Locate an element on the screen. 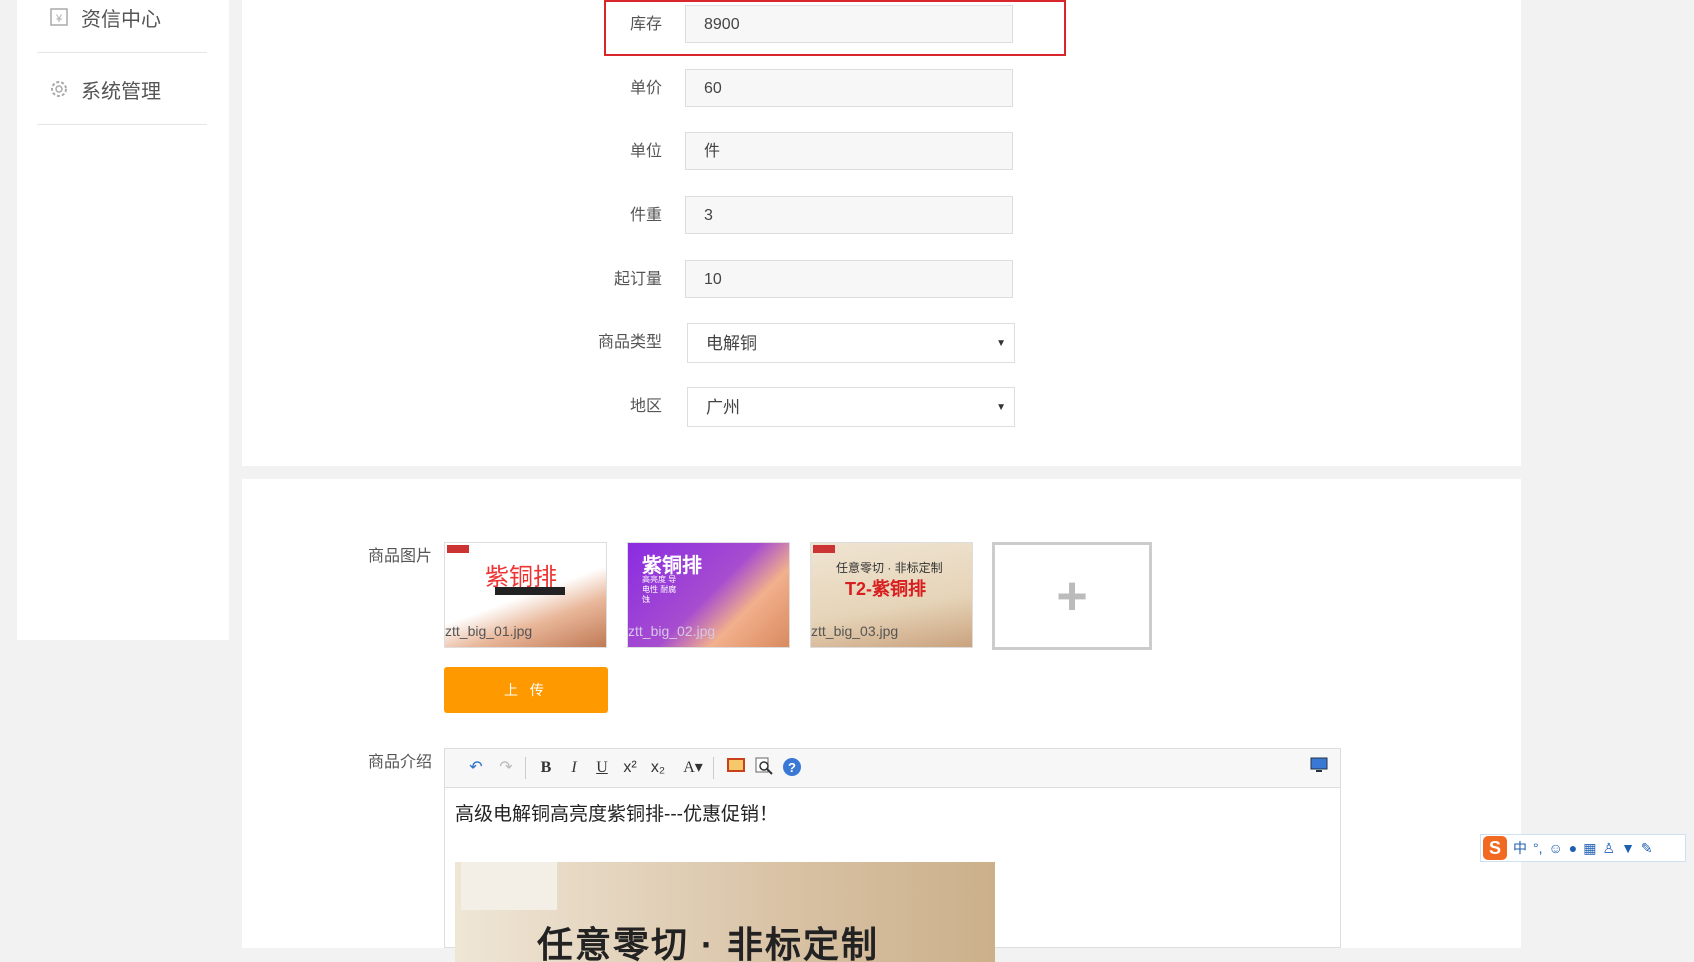  emoji-icon: ☺ is located at coordinates (1556, 848).